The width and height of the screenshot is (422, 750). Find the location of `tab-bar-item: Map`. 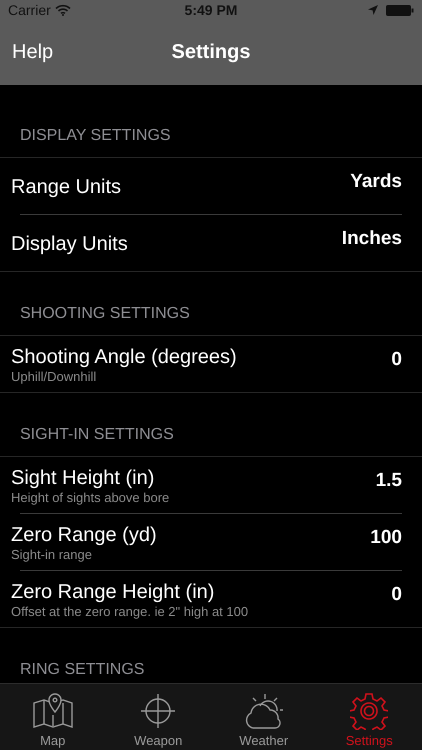

tab-bar-item: Map is located at coordinates (53, 717).